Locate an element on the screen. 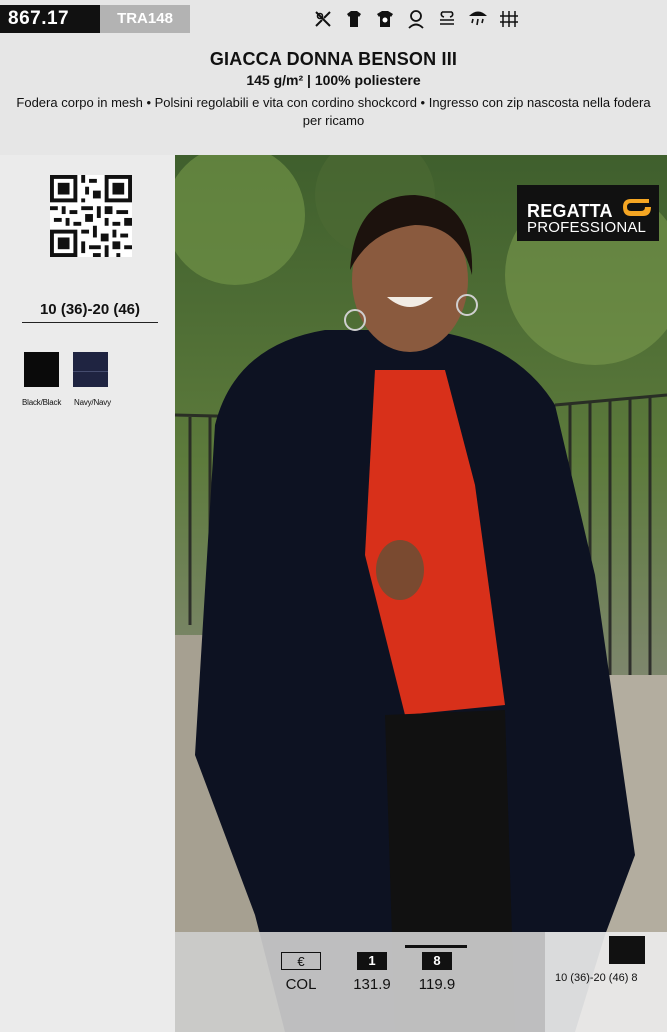  qr-code-icon is located at coordinates (91, 216).